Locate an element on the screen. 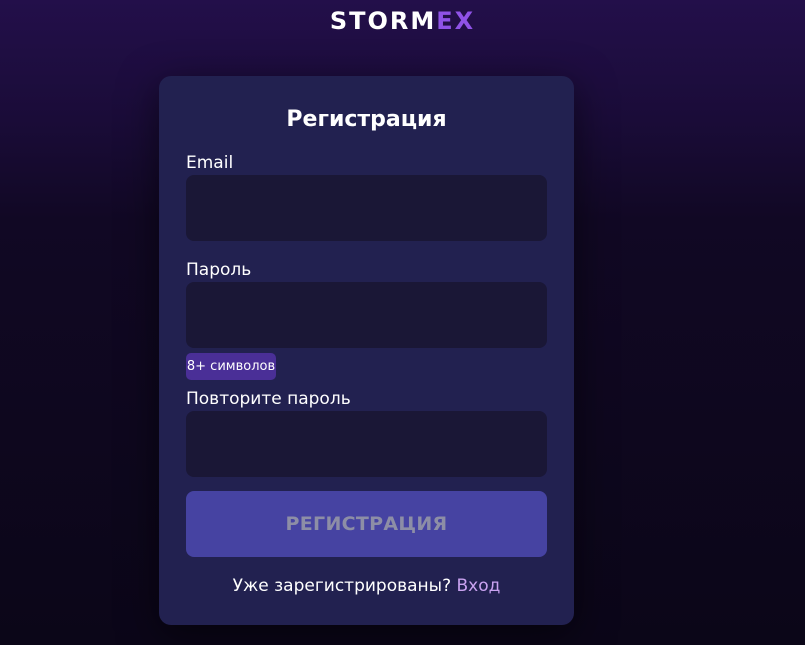  password-label: Пароль is located at coordinates (219, 270).